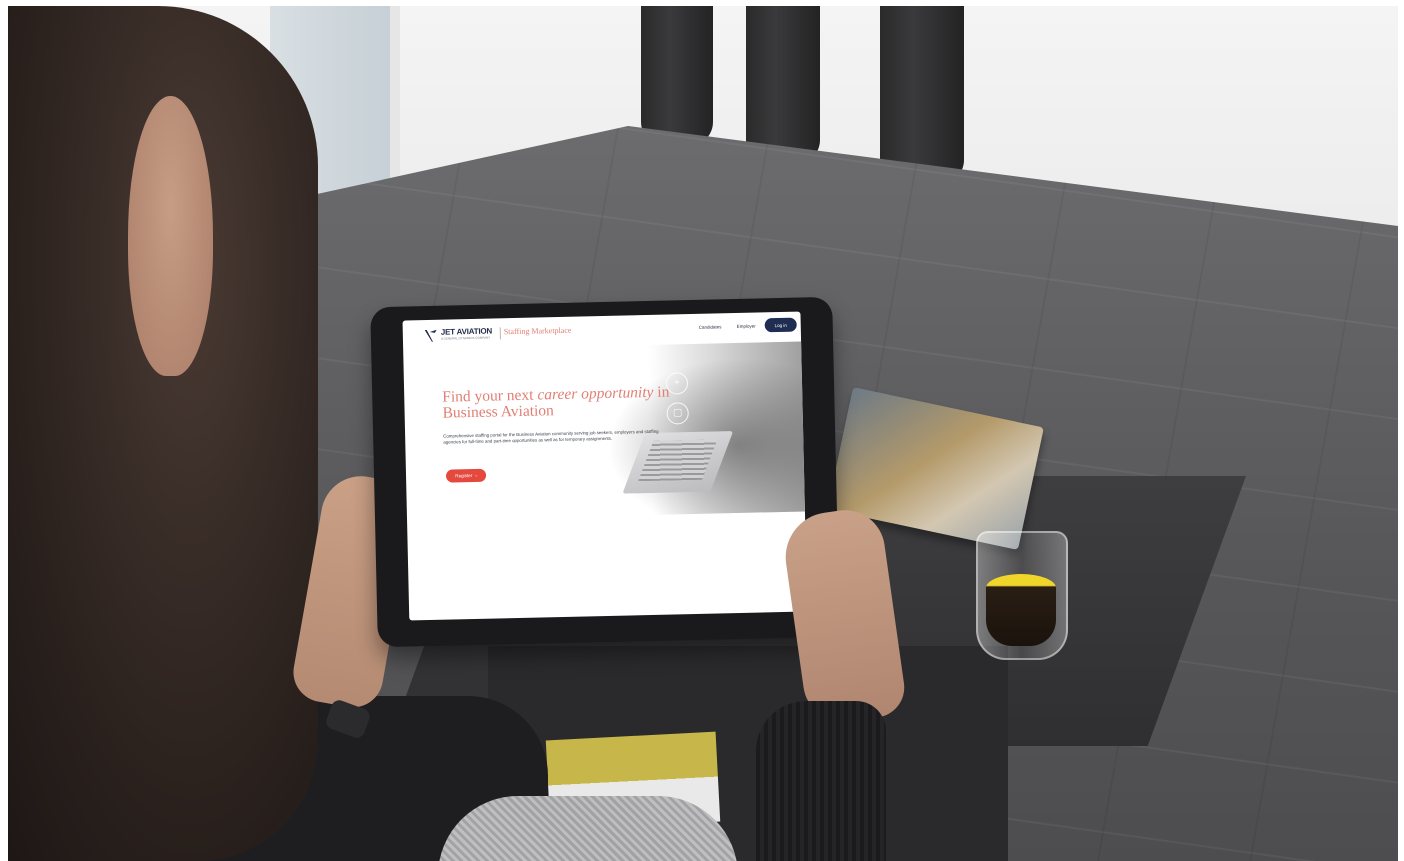 The height and width of the screenshot is (861, 1404). I want to click on brand-tagline: A GENERAL DYNAMICS COMPANY, so click(465, 338).